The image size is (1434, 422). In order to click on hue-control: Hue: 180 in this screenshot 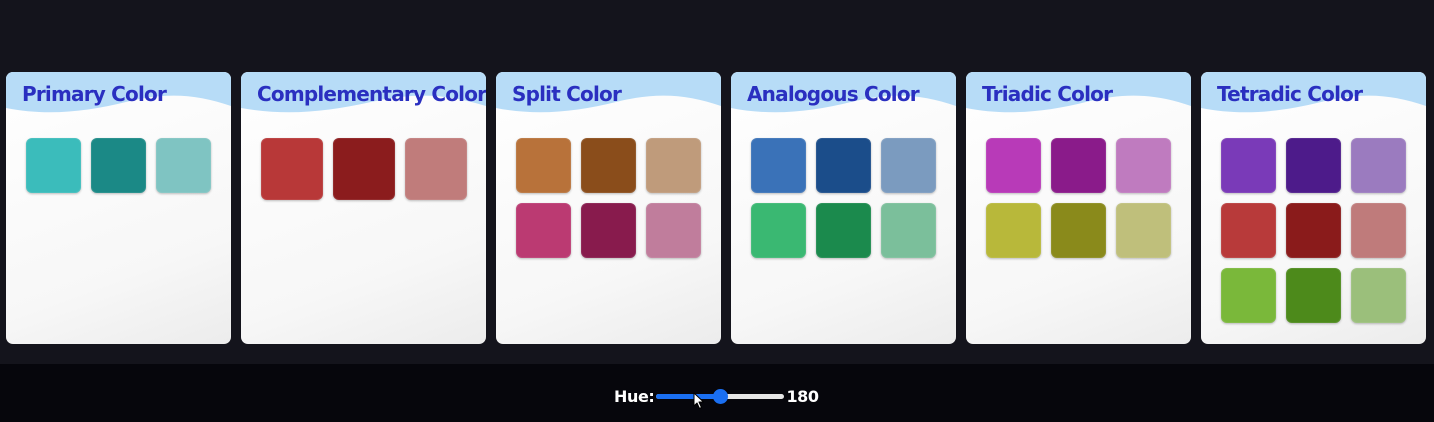, I will do `click(716, 396)`.